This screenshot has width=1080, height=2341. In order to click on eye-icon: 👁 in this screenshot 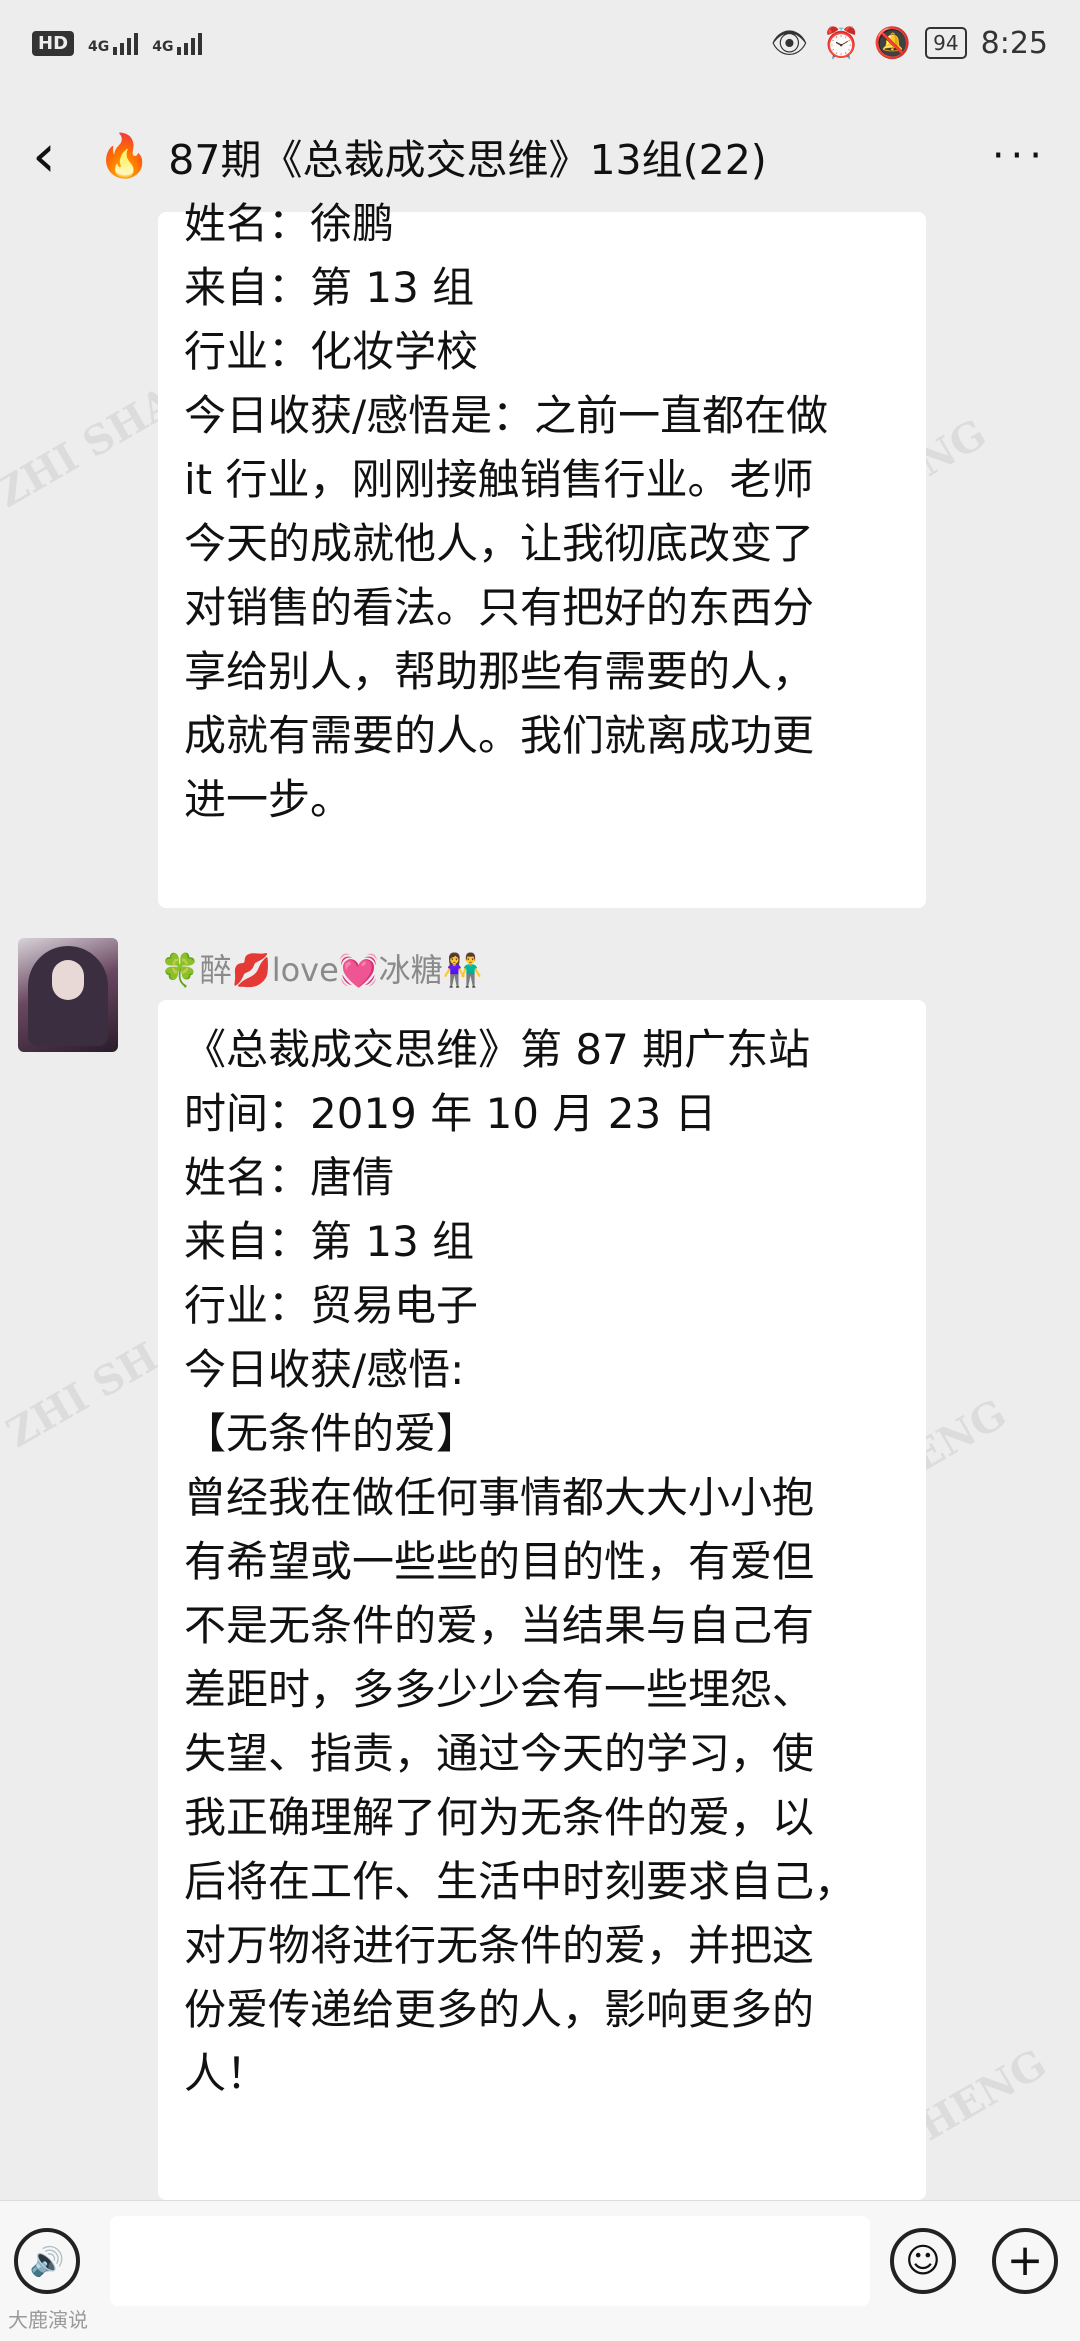, I will do `click(789, 43)`.